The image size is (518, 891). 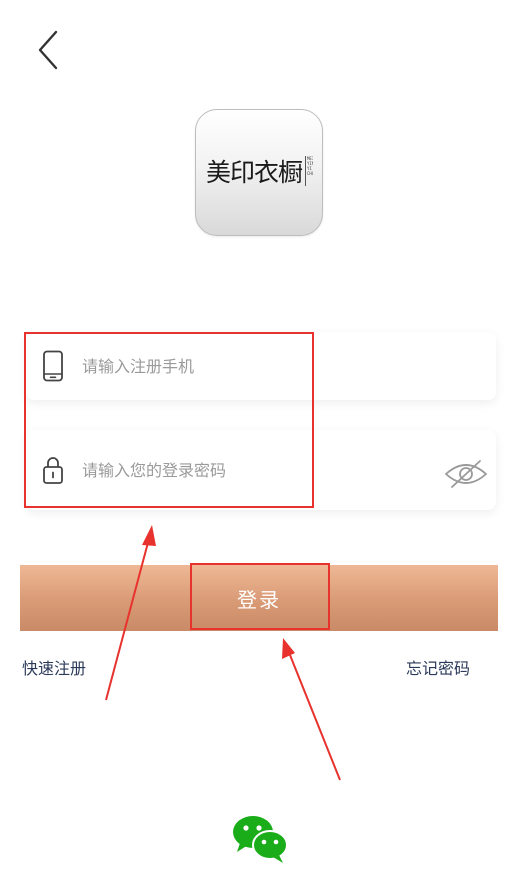 I want to click on login-button: 登录, so click(x=259, y=598).